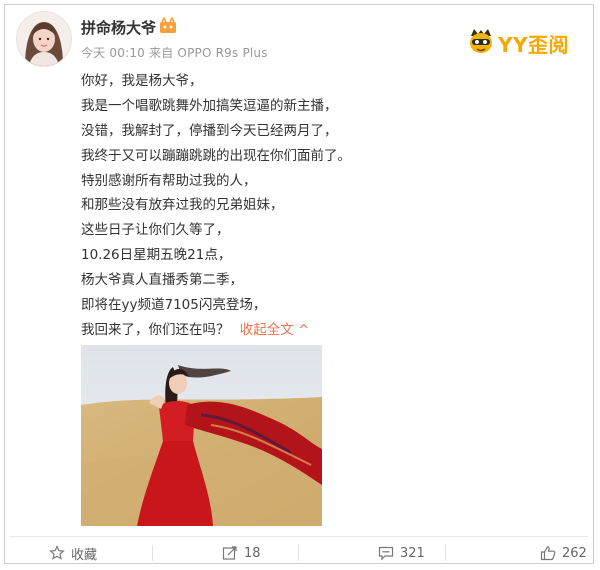 Image resolution: width=600 pixels, height=570 pixels. I want to click on post-photo, so click(201, 435).